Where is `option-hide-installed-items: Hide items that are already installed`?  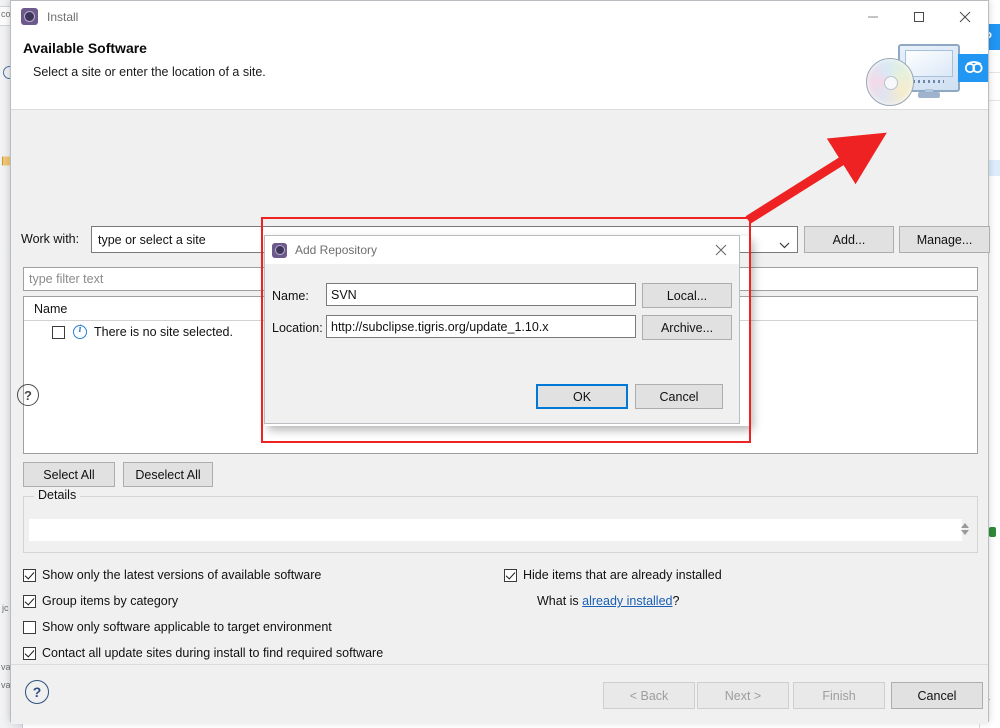
option-hide-installed-items: Hide items that are already installed is located at coordinates (613, 575).